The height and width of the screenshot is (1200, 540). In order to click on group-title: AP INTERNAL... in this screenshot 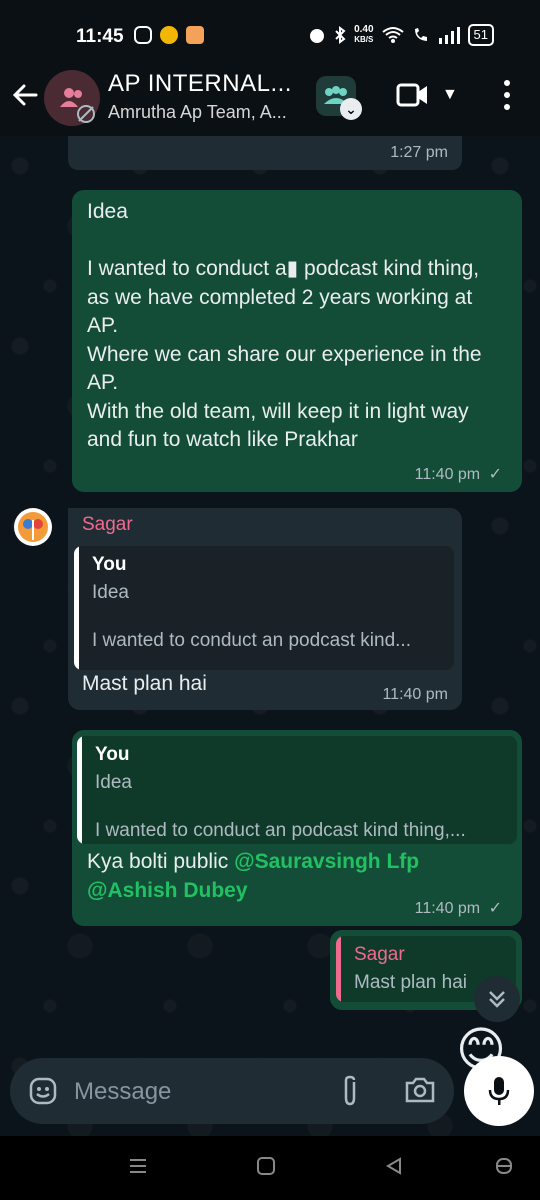, I will do `click(200, 84)`.